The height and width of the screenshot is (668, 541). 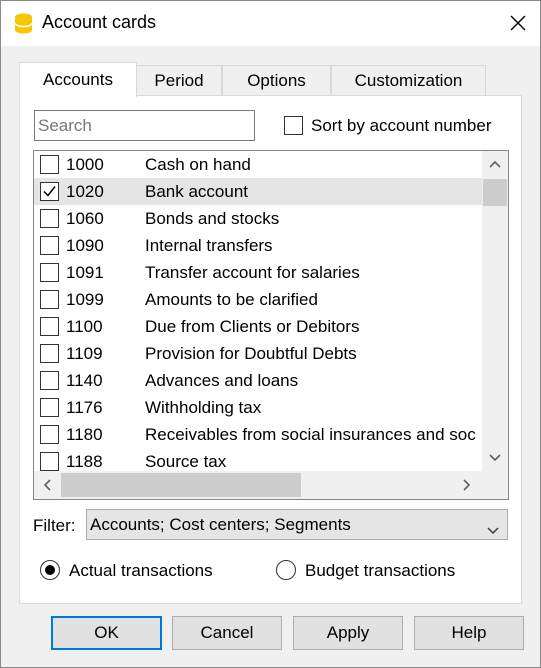 I want to click on account-row: 1109 Provision for Doubtful Debts, so click(x=258, y=353).